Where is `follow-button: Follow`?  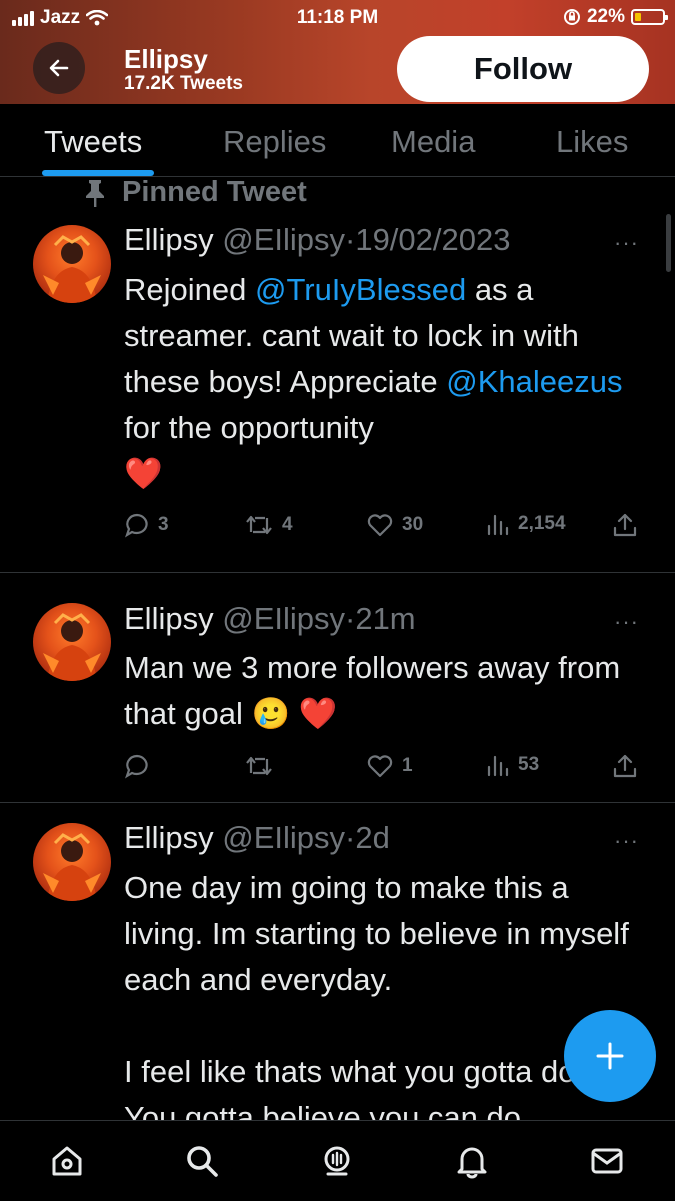 follow-button: Follow is located at coordinates (523, 69).